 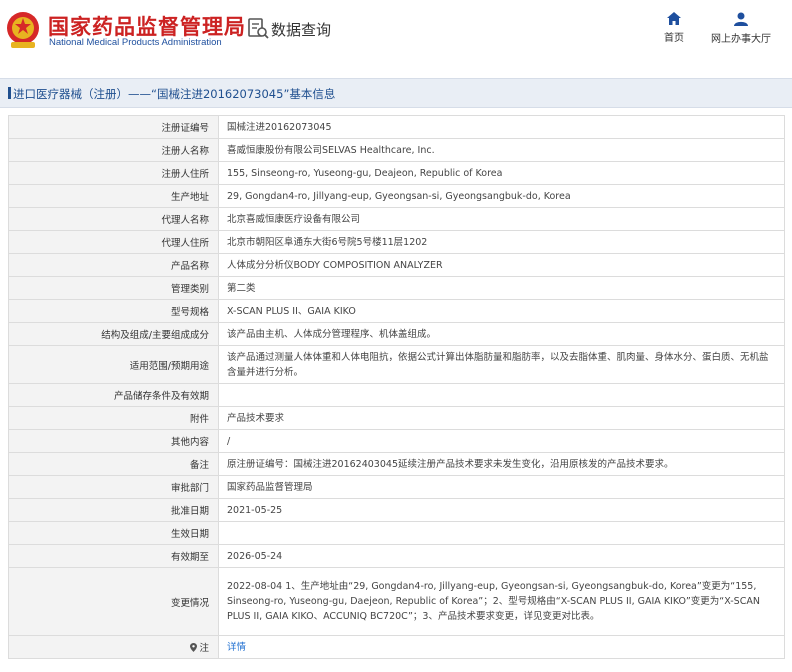 I want to click on table-row: 注册人名称 喜威恒康股份有限公司SELVAS Healthcare, Inc., so click(x=396, y=150).